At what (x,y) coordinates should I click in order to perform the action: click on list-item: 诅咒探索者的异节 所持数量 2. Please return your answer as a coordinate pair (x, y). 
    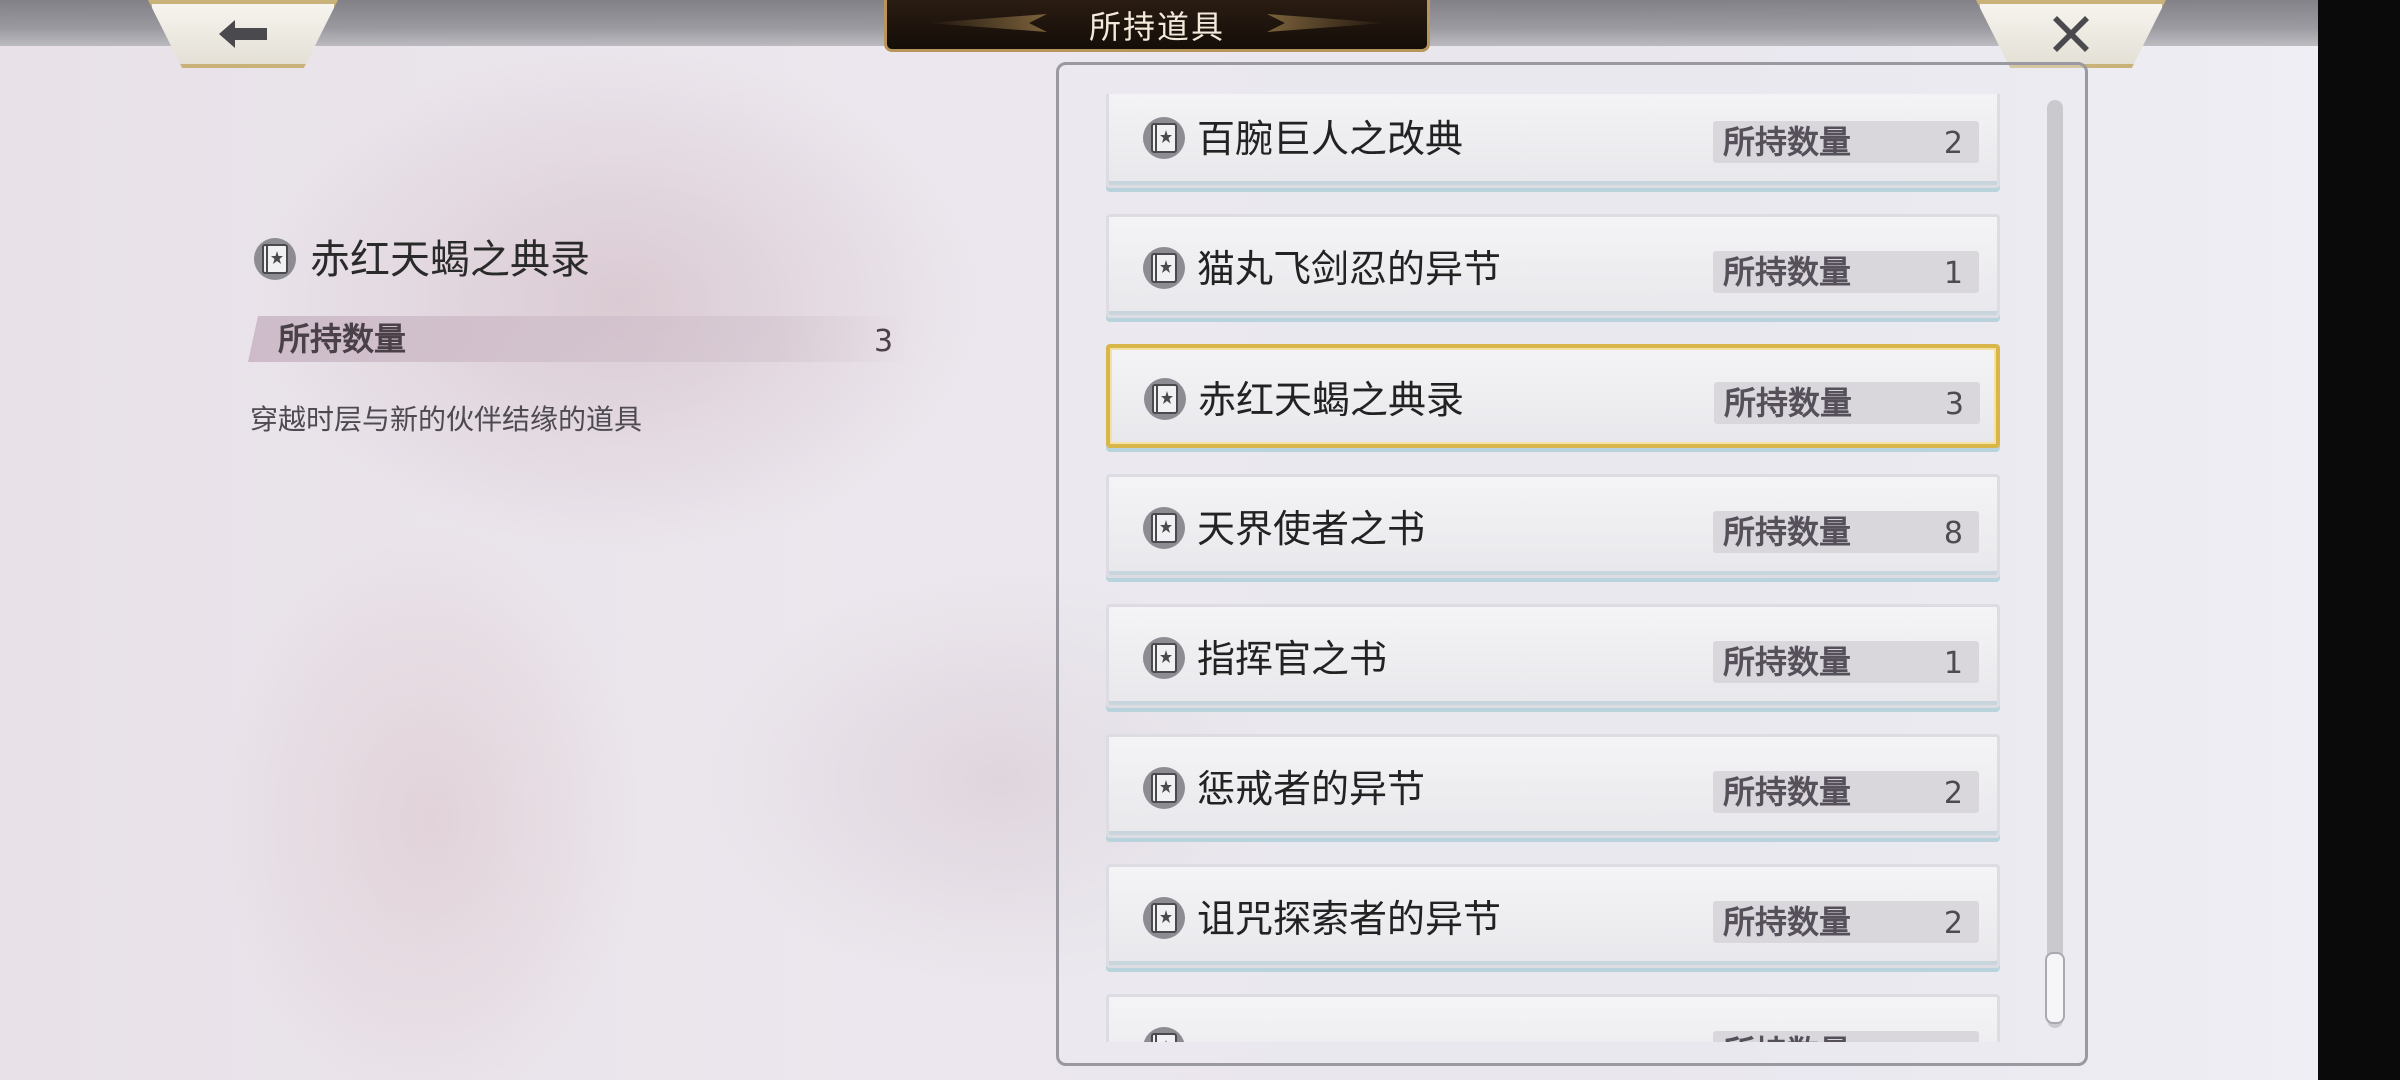
    Looking at the image, I should click on (1553, 916).